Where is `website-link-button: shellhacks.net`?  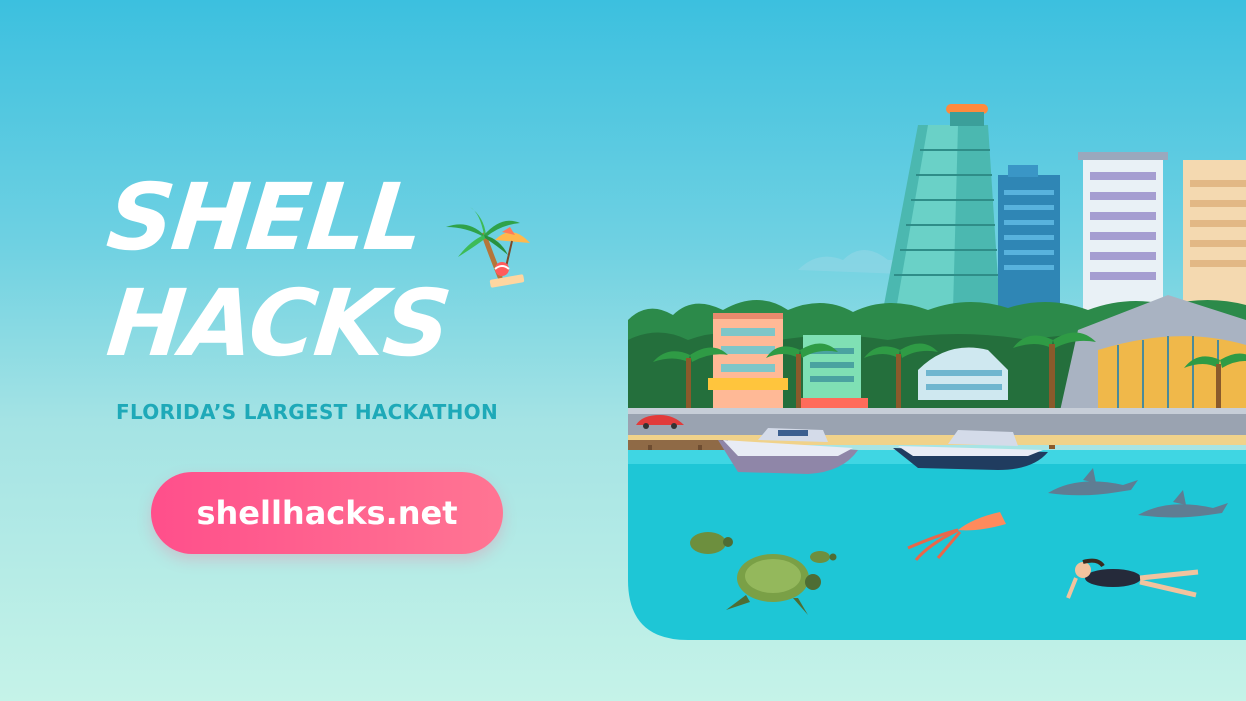
website-link-button: shellhacks.net is located at coordinates (327, 513).